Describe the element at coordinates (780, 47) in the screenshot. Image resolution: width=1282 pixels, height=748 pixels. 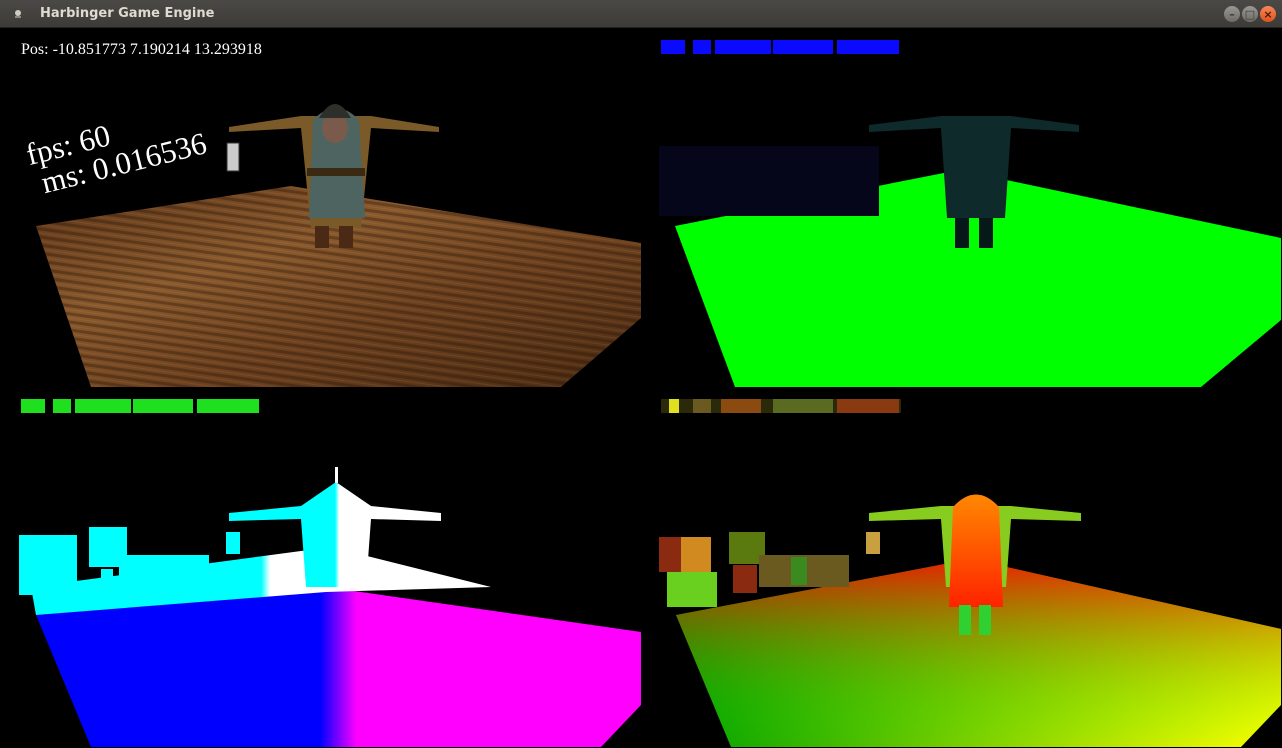
I see `garbled-text-blue` at that location.